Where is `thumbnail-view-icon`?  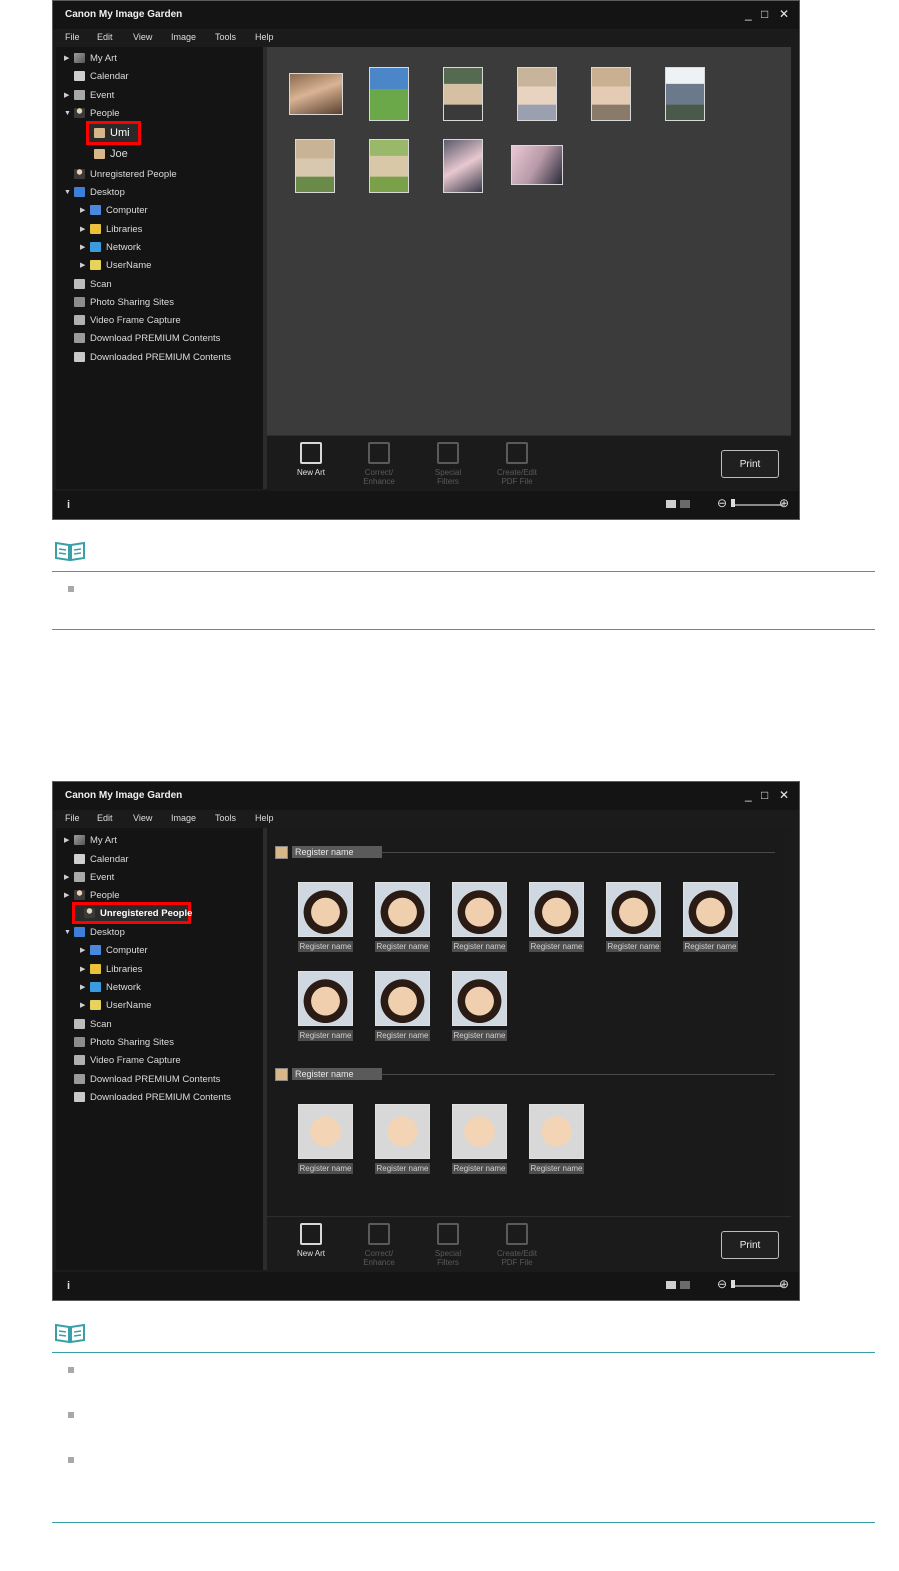
thumbnail-view-icon is located at coordinates (671, 1285).